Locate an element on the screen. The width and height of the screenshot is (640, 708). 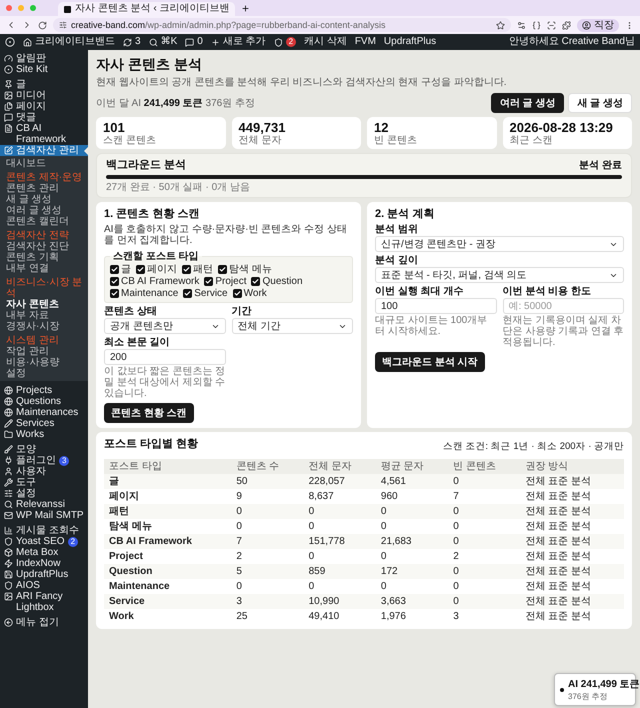
sidebar-item: 게시물 조회수 is located at coordinates (44, 530).